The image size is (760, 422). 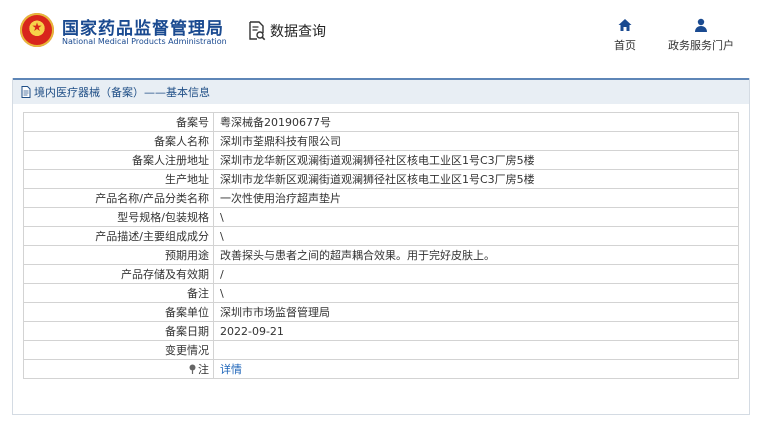 I want to click on row-key: 备案单位, so click(x=118, y=312).